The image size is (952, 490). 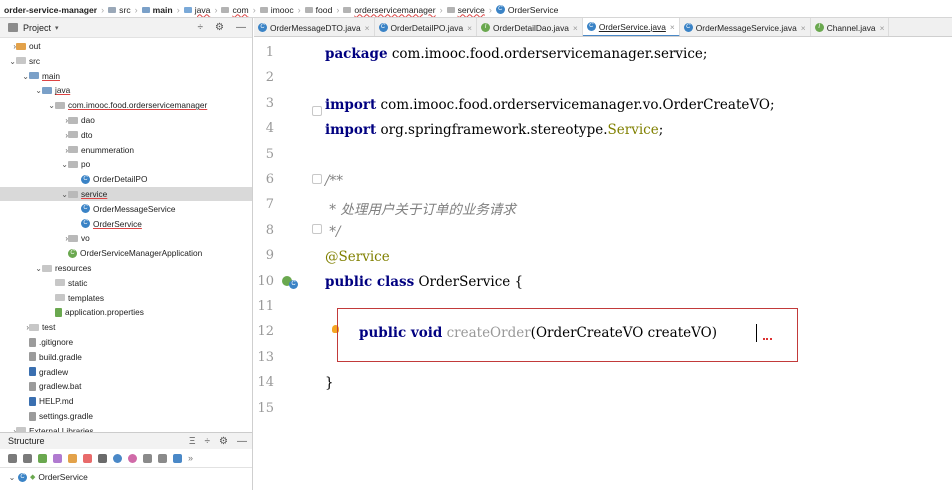 I want to click on tree-item-gitignore: .gitignore, so click(x=126, y=342).